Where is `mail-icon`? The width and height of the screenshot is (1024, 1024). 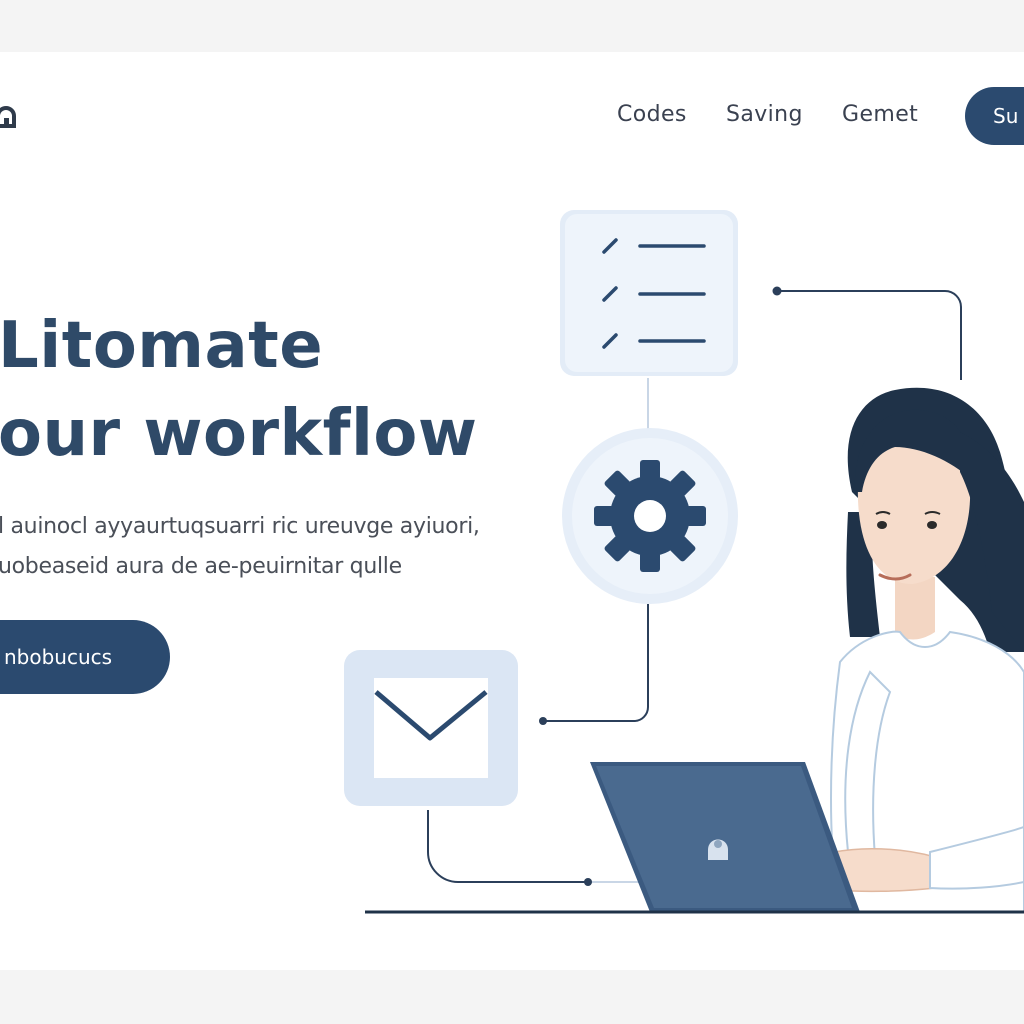
mail-icon is located at coordinates (431, 728).